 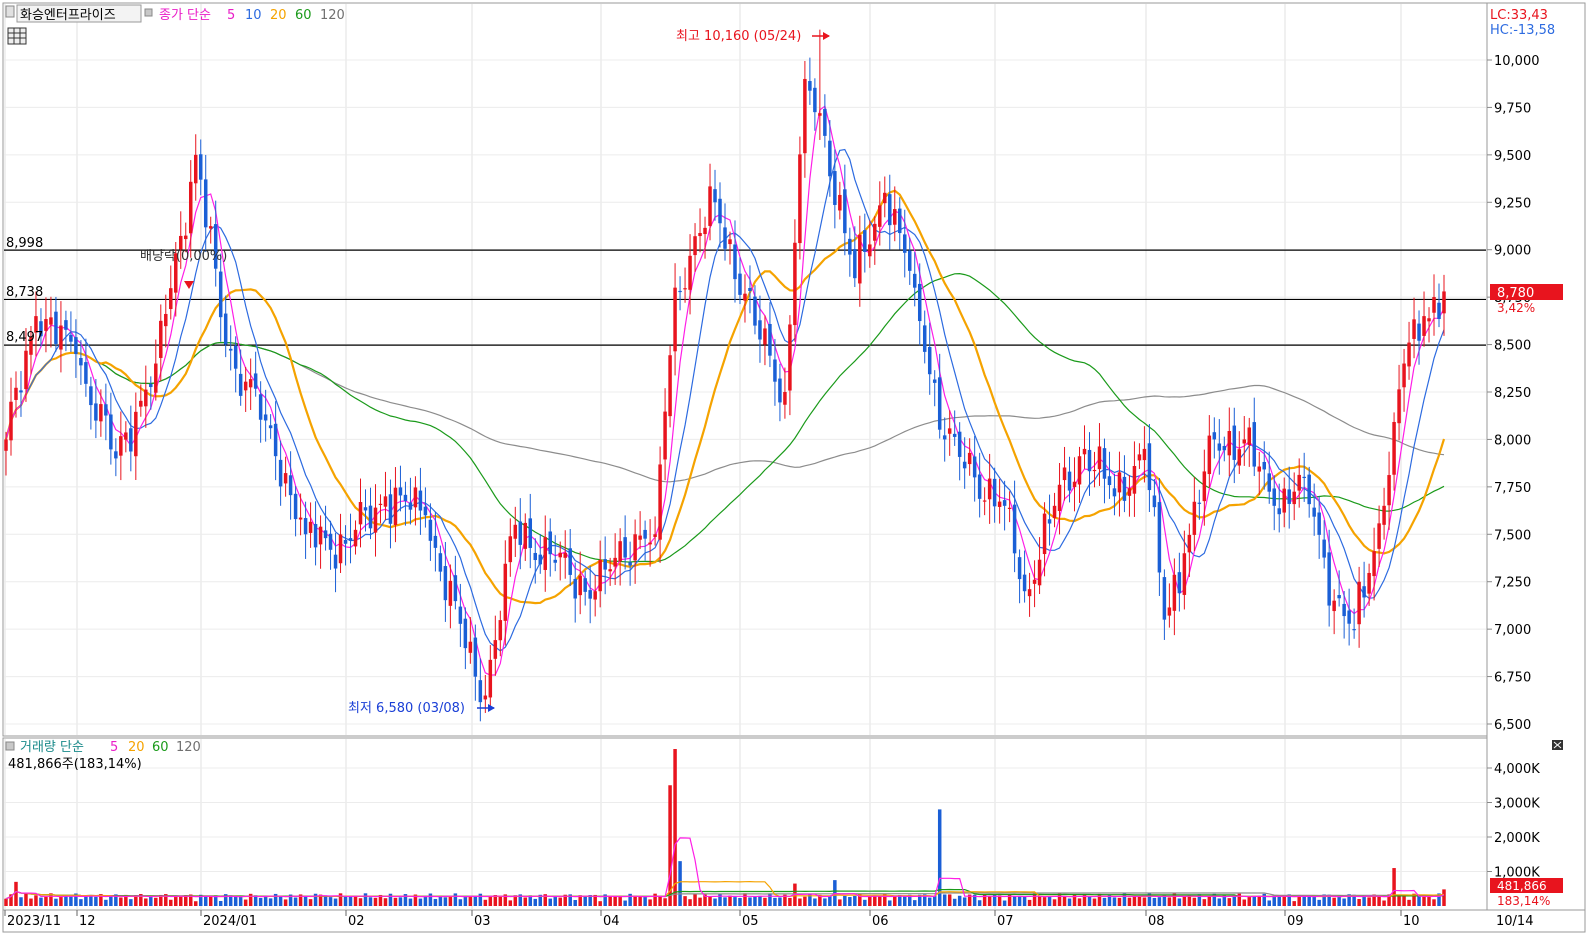 I want to click on vol-ma60-label: 60, so click(x=160, y=747).